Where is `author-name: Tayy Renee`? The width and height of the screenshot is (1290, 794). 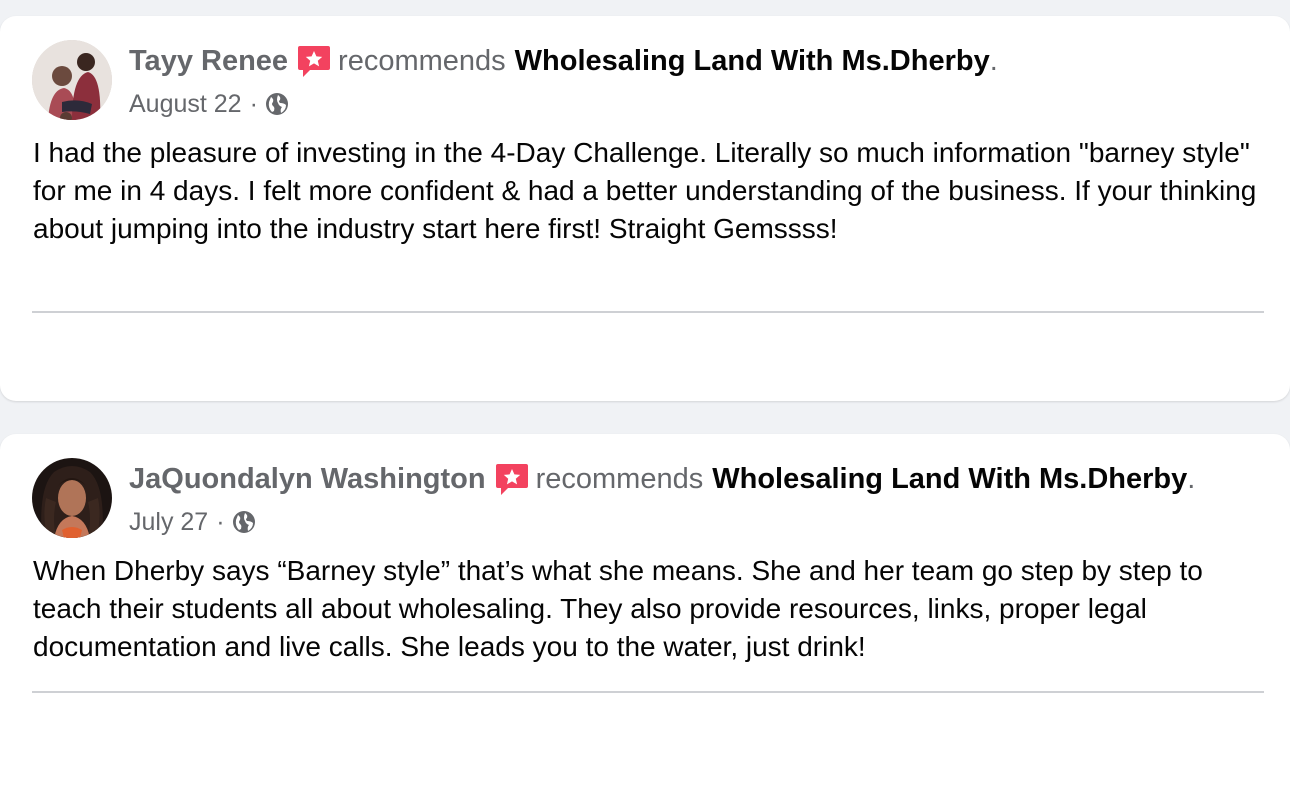 author-name: Tayy Renee is located at coordinates (208, 61).